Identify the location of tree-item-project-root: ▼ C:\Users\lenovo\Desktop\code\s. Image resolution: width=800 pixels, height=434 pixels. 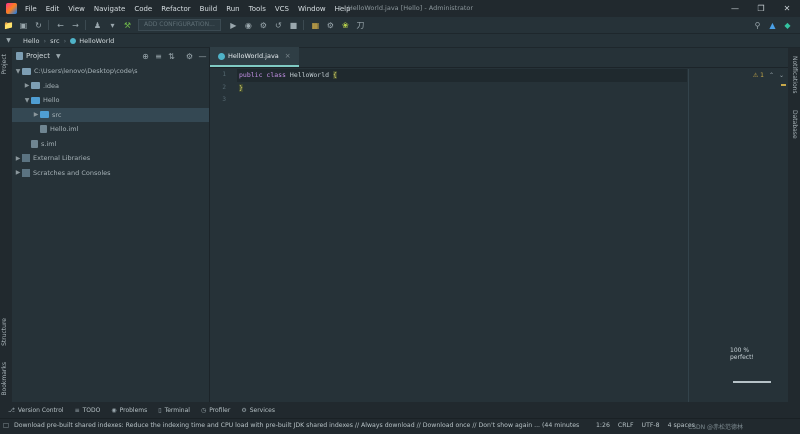
(110, 71).